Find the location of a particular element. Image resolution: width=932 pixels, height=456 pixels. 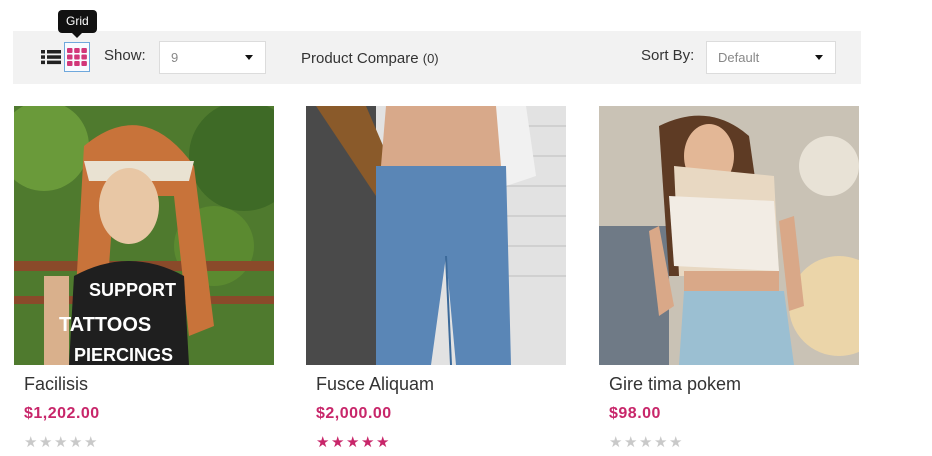

product-price: $98.00 is located at coordinates (635, 413).